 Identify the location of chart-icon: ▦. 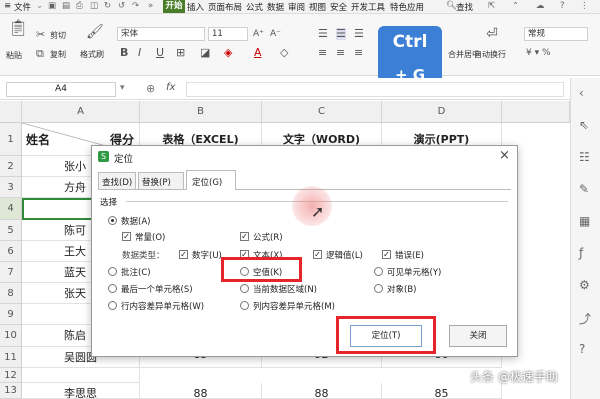
(584, 221).